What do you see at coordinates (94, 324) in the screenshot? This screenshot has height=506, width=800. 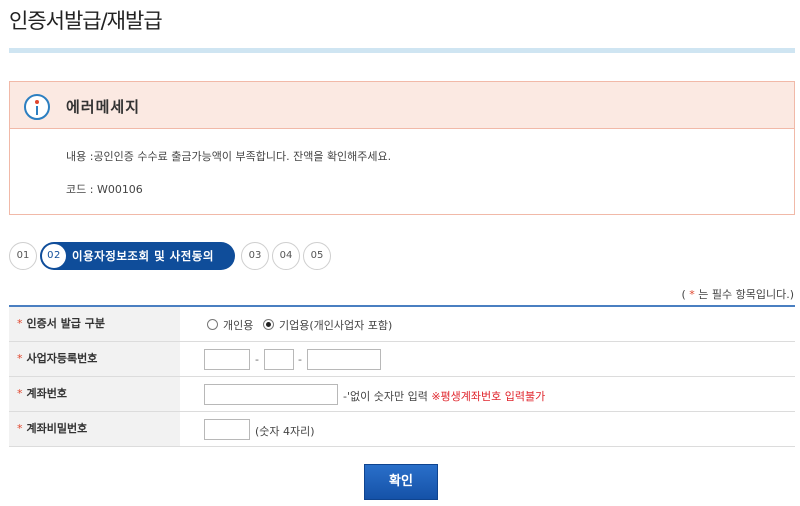 I see `cert-type-label: * 인증서 발급 구분` at bounding box center [94, 324].